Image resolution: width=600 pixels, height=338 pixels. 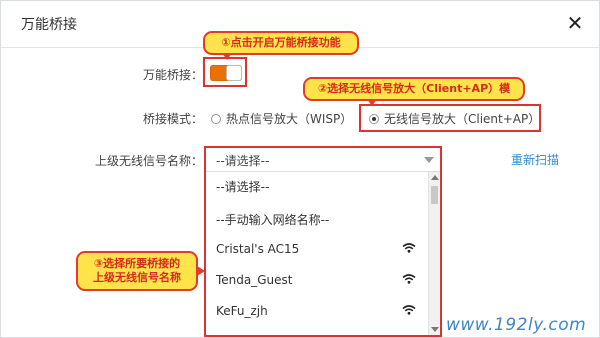 What do you see at coordinates (281, 43) in the screenshot?
I see `annotation-step-1: ①点击开启万能桥接功能` at bounding box center [281, 43].